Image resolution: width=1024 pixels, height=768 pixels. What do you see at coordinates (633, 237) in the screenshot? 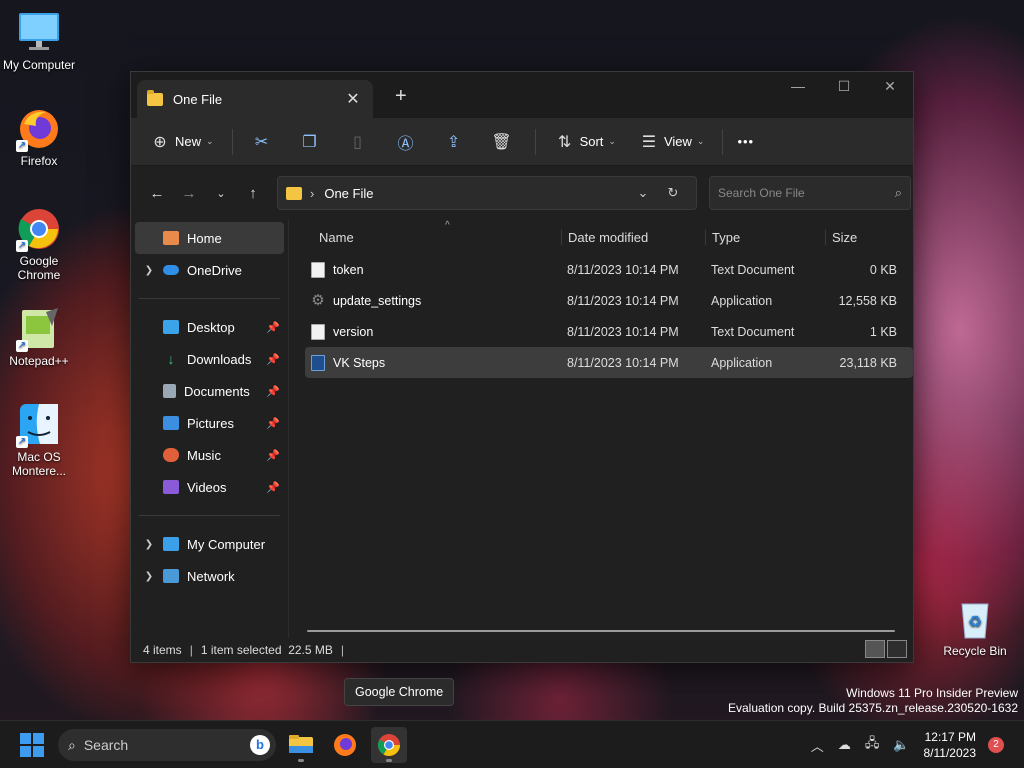
I see `column-header-date-modified: Date modified` at bounding box center [633, 237].